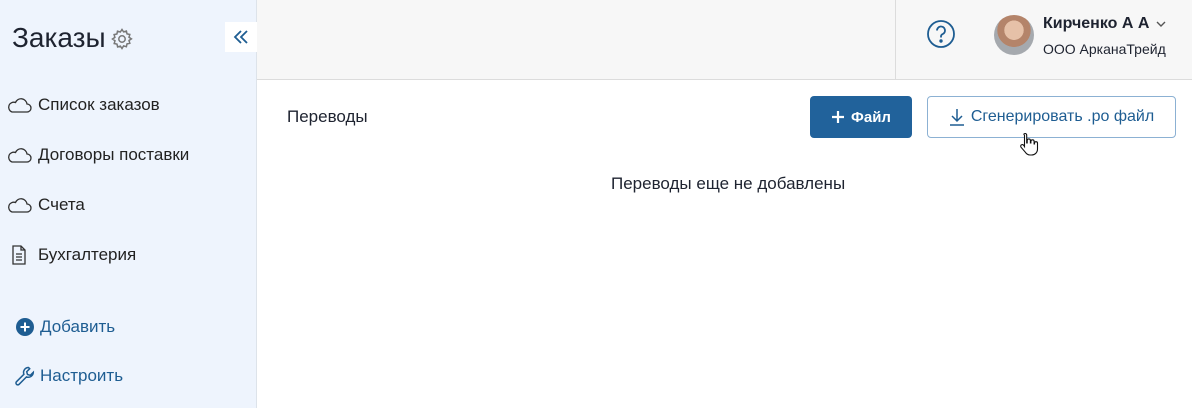  I want to click on configure-label: Настроить, so click(82, 375).